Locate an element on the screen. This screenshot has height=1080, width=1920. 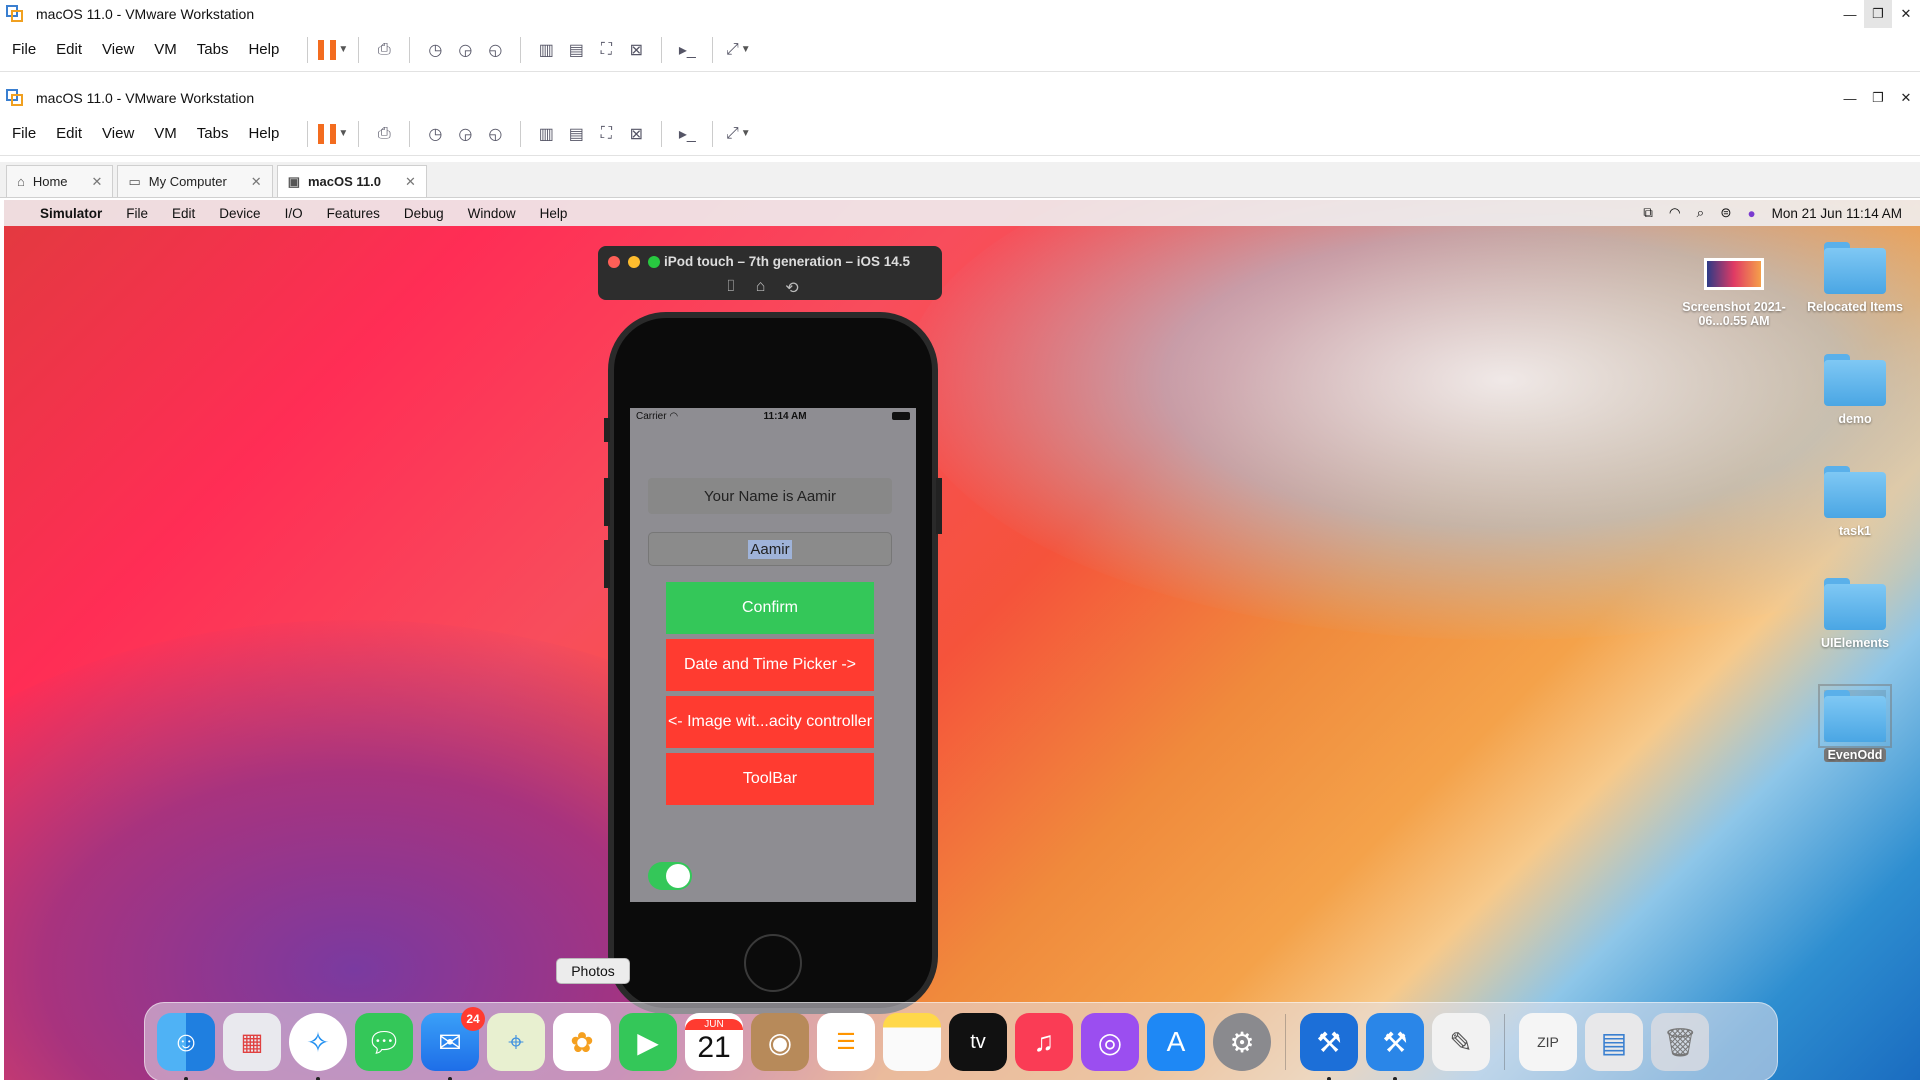
mac-menu-help: Help is located at coordinates (554, 213).